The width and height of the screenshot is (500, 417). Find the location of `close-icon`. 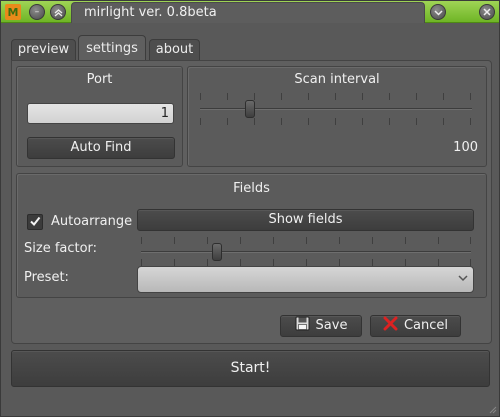

close-icon is located at coordinates (487, 12).